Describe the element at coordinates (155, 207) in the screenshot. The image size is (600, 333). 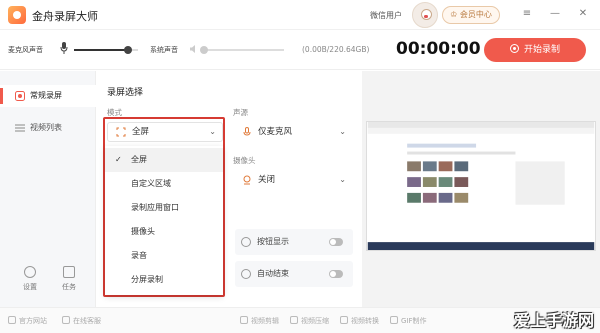
I see `dropdown-option-label: 录制应用窗口` at that location.